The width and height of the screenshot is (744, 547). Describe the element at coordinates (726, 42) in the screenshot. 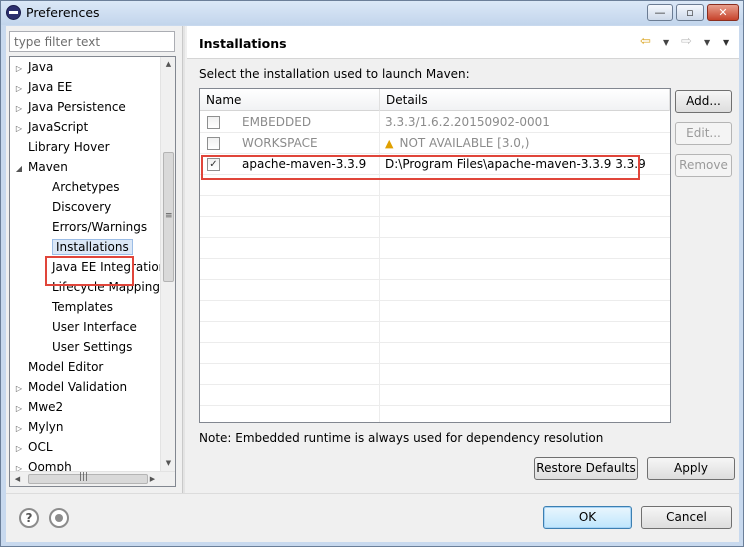

I see `view-menu-icon: ▼` at that location.